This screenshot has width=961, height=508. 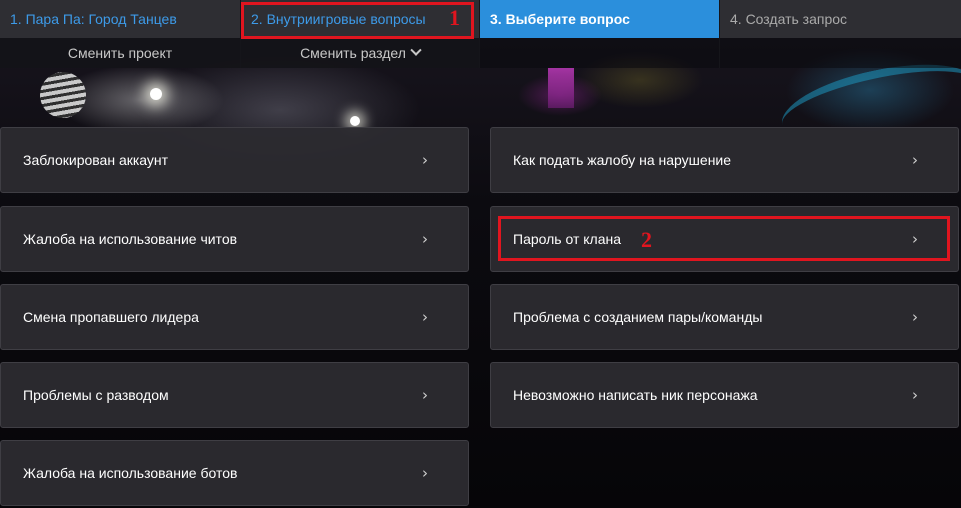 What do you see at coordinates (840, 53) in the screenshot?
I see `step-4-sub` at bounding box center [840, 53].